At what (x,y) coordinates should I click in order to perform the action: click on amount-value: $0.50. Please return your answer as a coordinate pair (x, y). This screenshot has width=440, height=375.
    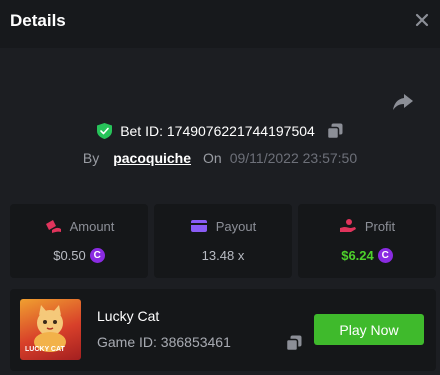
    Looking at the image, I should click on (69, 255).